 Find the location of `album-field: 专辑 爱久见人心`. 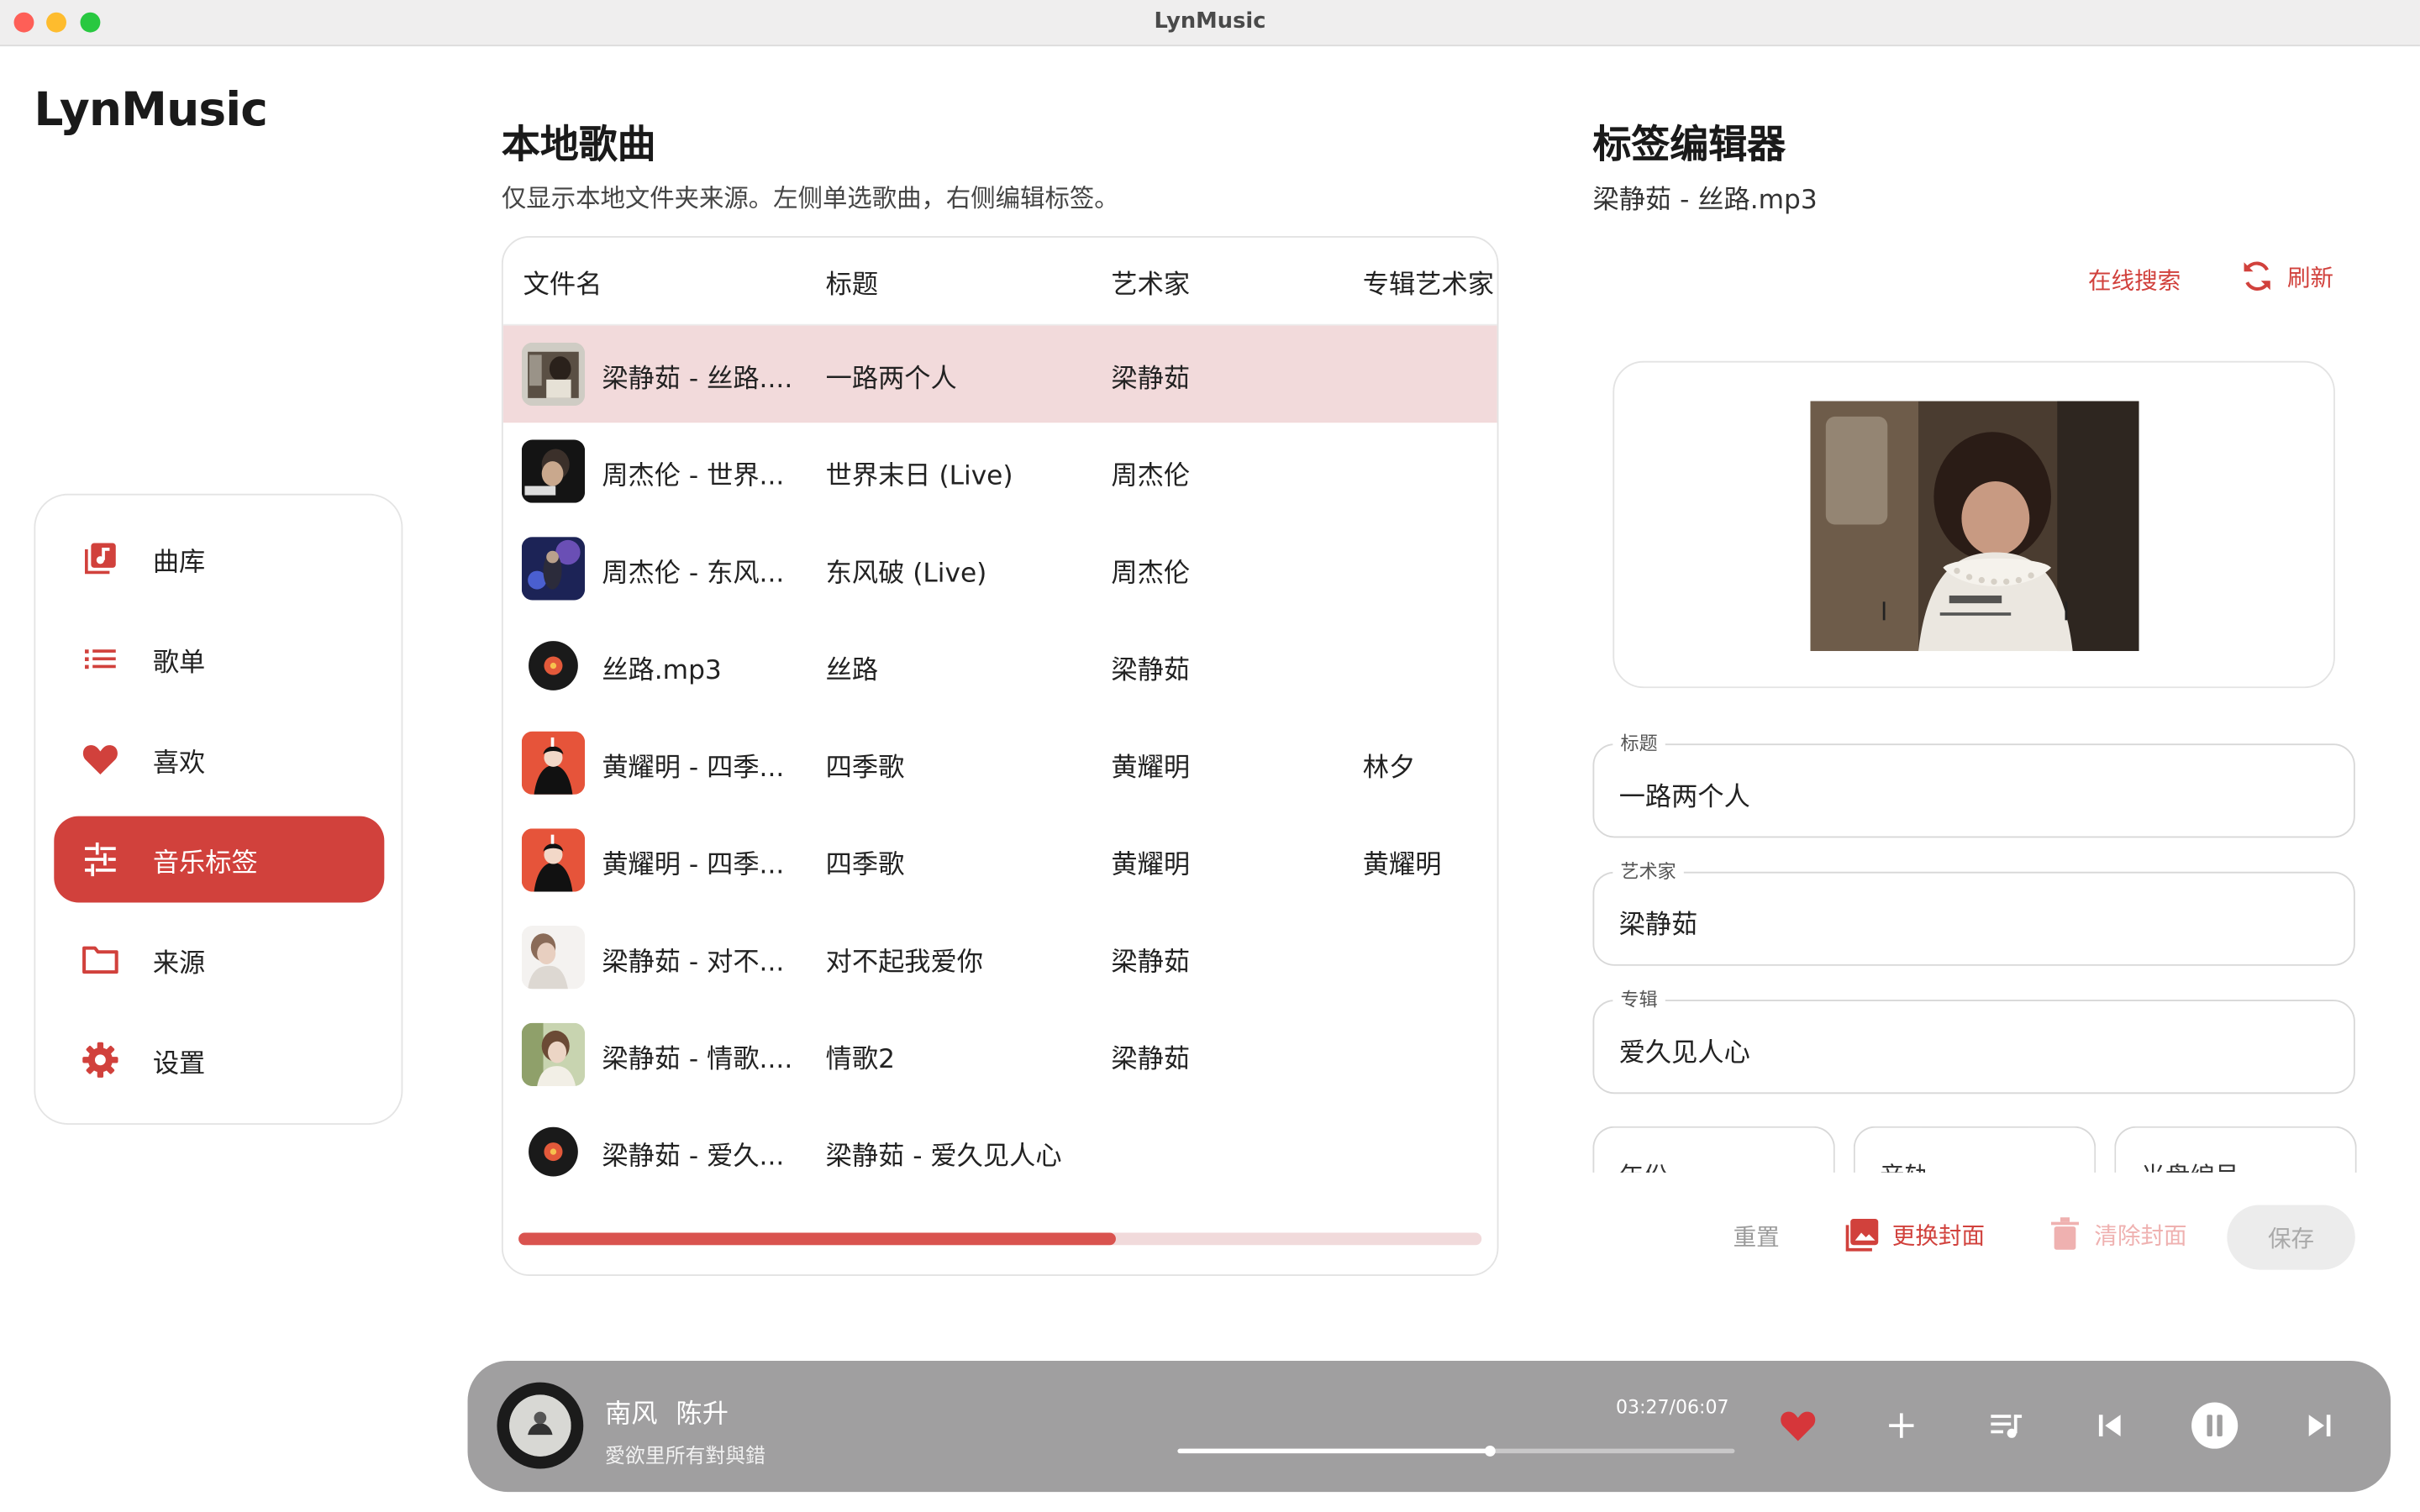

album-field: 专辑 爱久见人心 is located at coordinates (1974, 1040).